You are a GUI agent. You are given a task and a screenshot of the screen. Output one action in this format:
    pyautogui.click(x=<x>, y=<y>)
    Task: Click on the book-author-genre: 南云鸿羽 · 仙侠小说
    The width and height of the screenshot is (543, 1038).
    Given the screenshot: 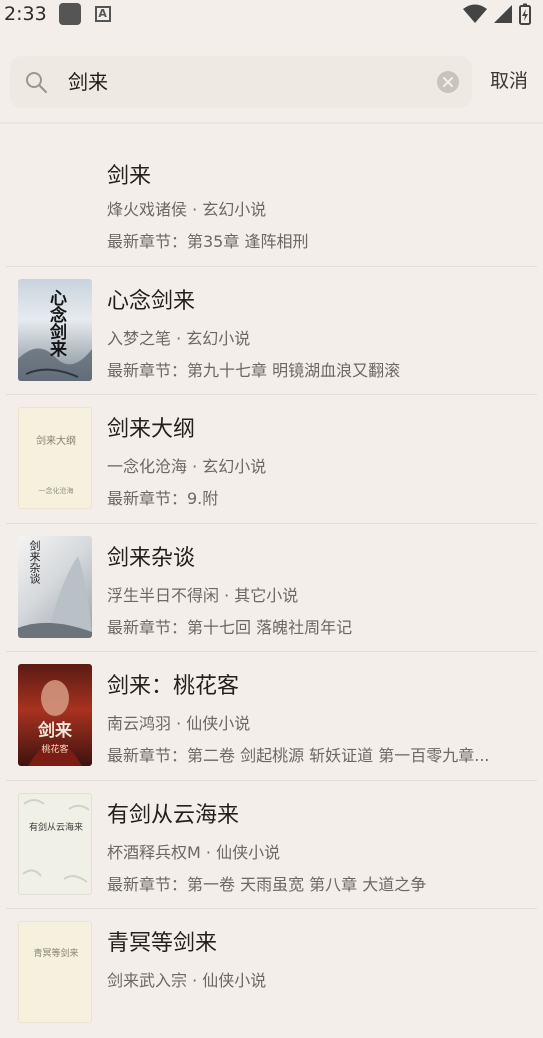 What is the action you would take?
    pyautogui.click(x=179, y=723)
    